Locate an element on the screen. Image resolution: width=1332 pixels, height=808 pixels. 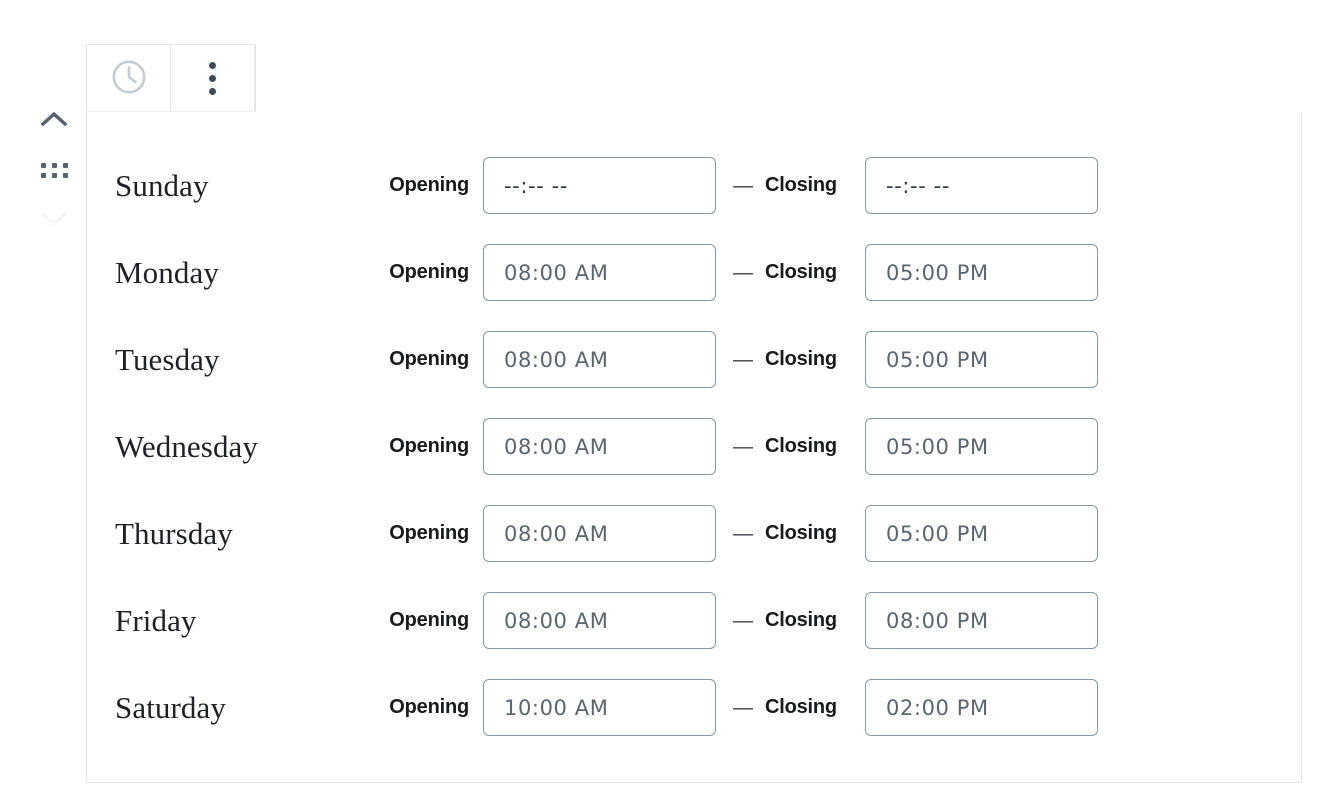
day-name-label: Tuesday is located at coordinates (167, 359).